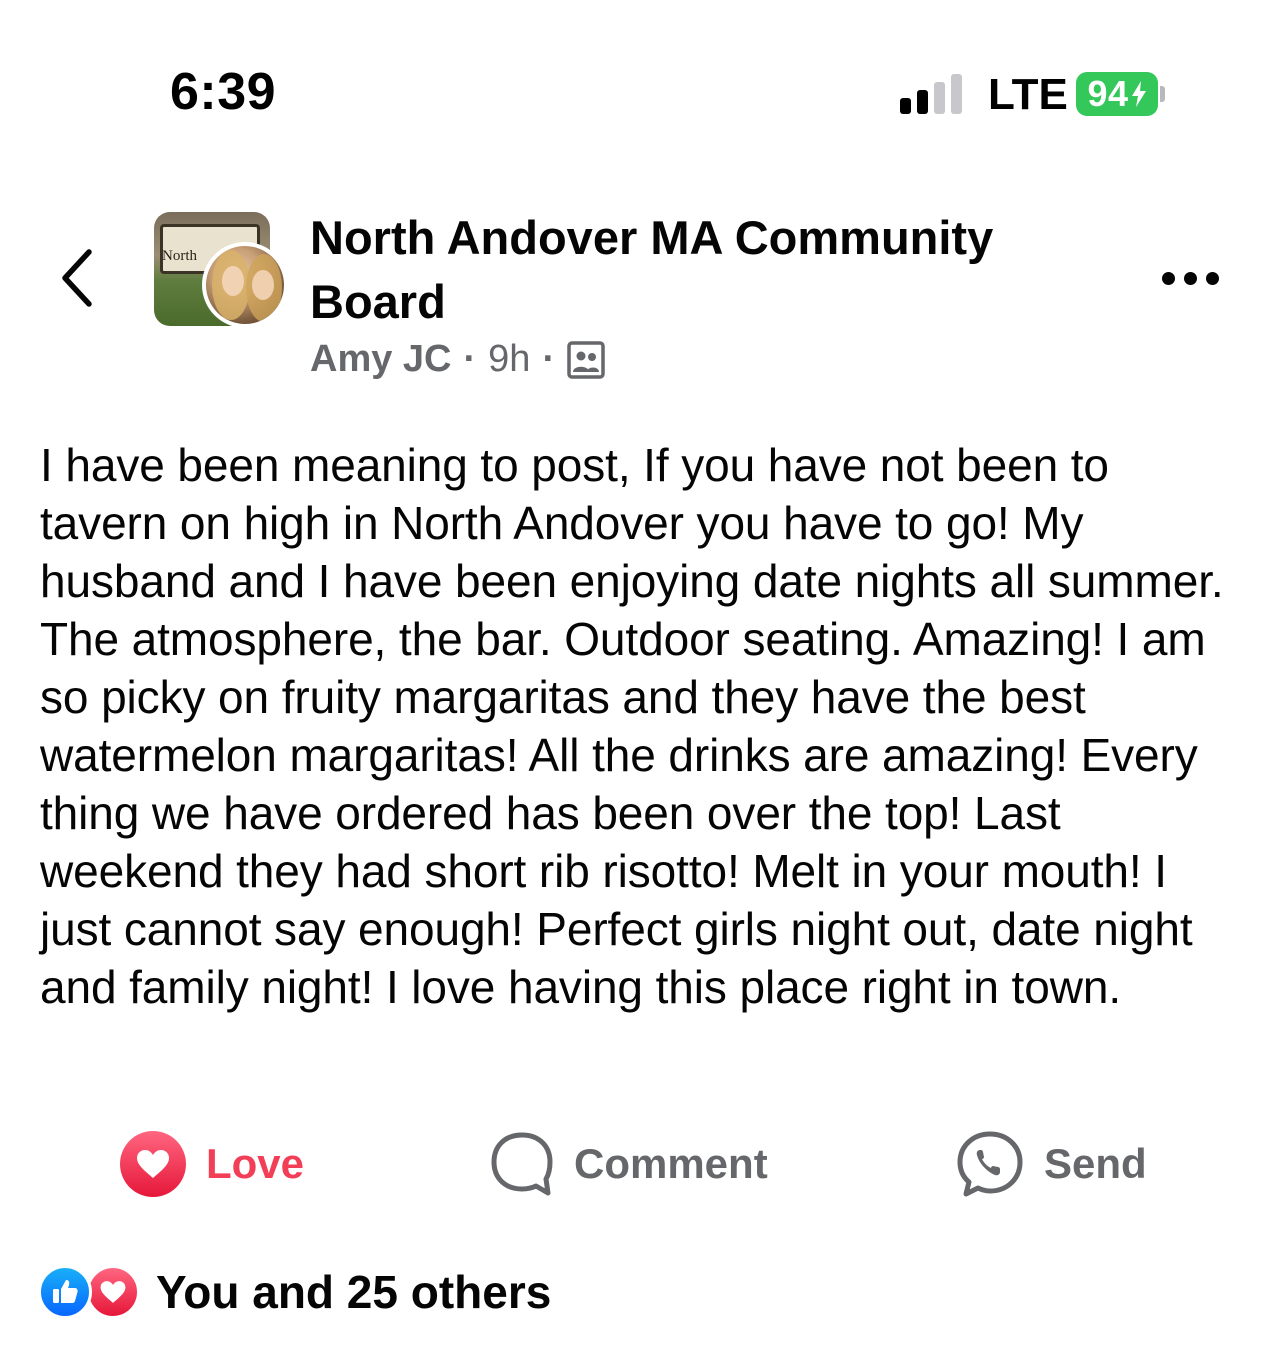 Image resolution: width=1265 pixels, height=1358 pixels. I want to click on cellular-signal-icon, so click(933, 94).